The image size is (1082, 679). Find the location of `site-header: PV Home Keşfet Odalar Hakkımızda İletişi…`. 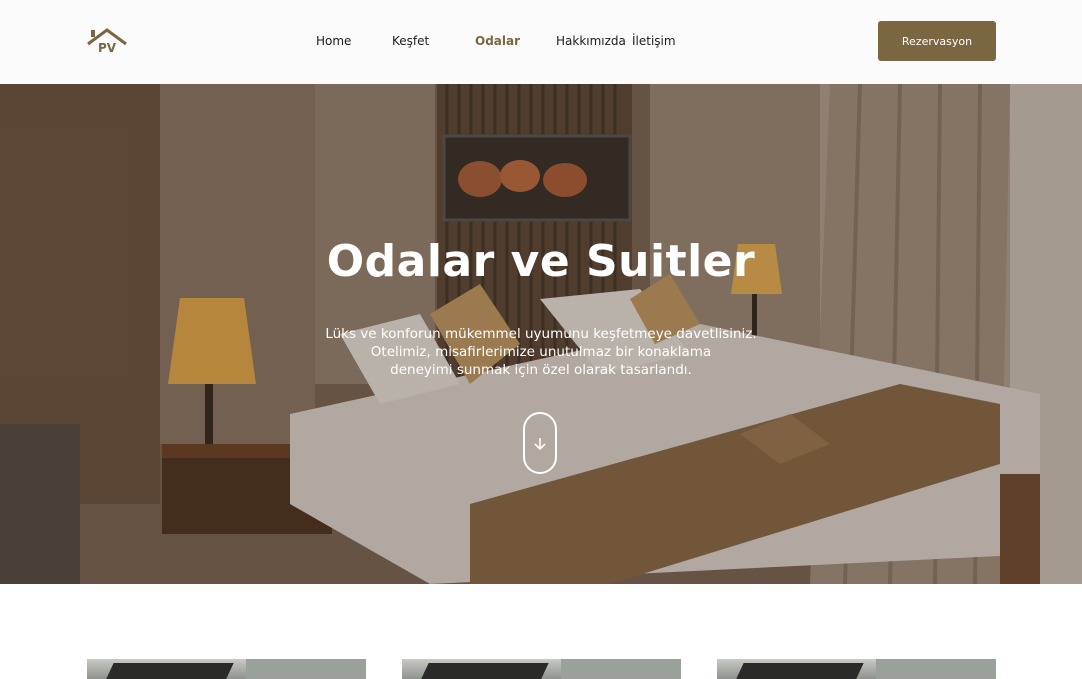

site-header: PV Home Keşfet Odalar Hakkımızda İletişi… is located at coordinates (541, 42).